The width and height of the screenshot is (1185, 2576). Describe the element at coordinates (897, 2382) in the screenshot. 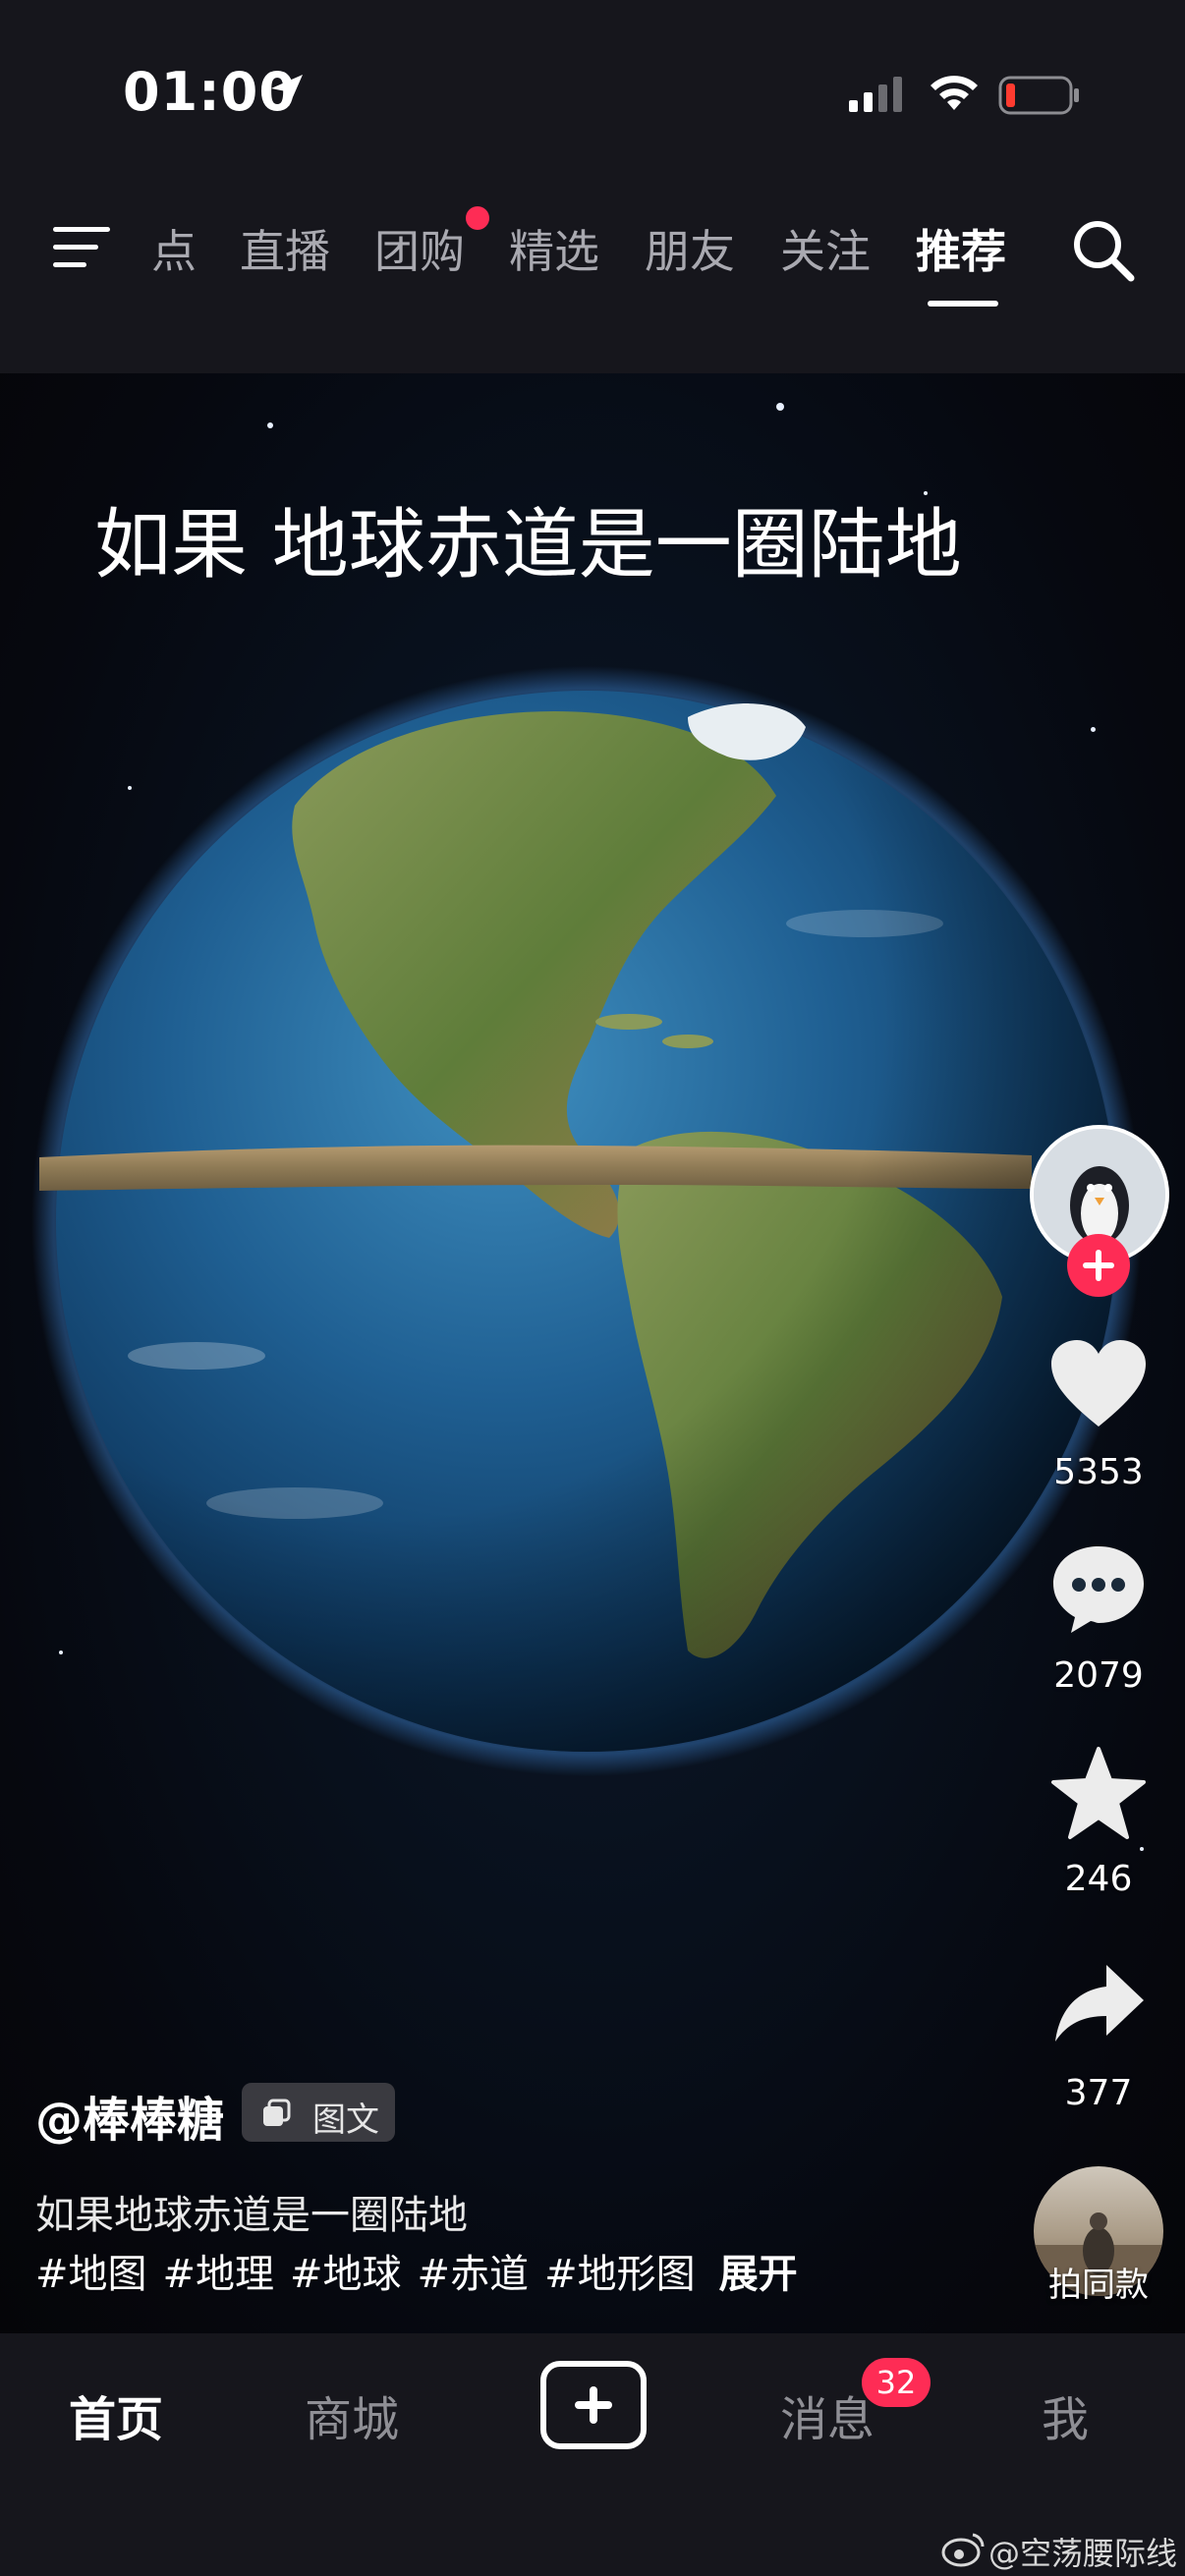

I see `message-count-badge: 32` at that location.